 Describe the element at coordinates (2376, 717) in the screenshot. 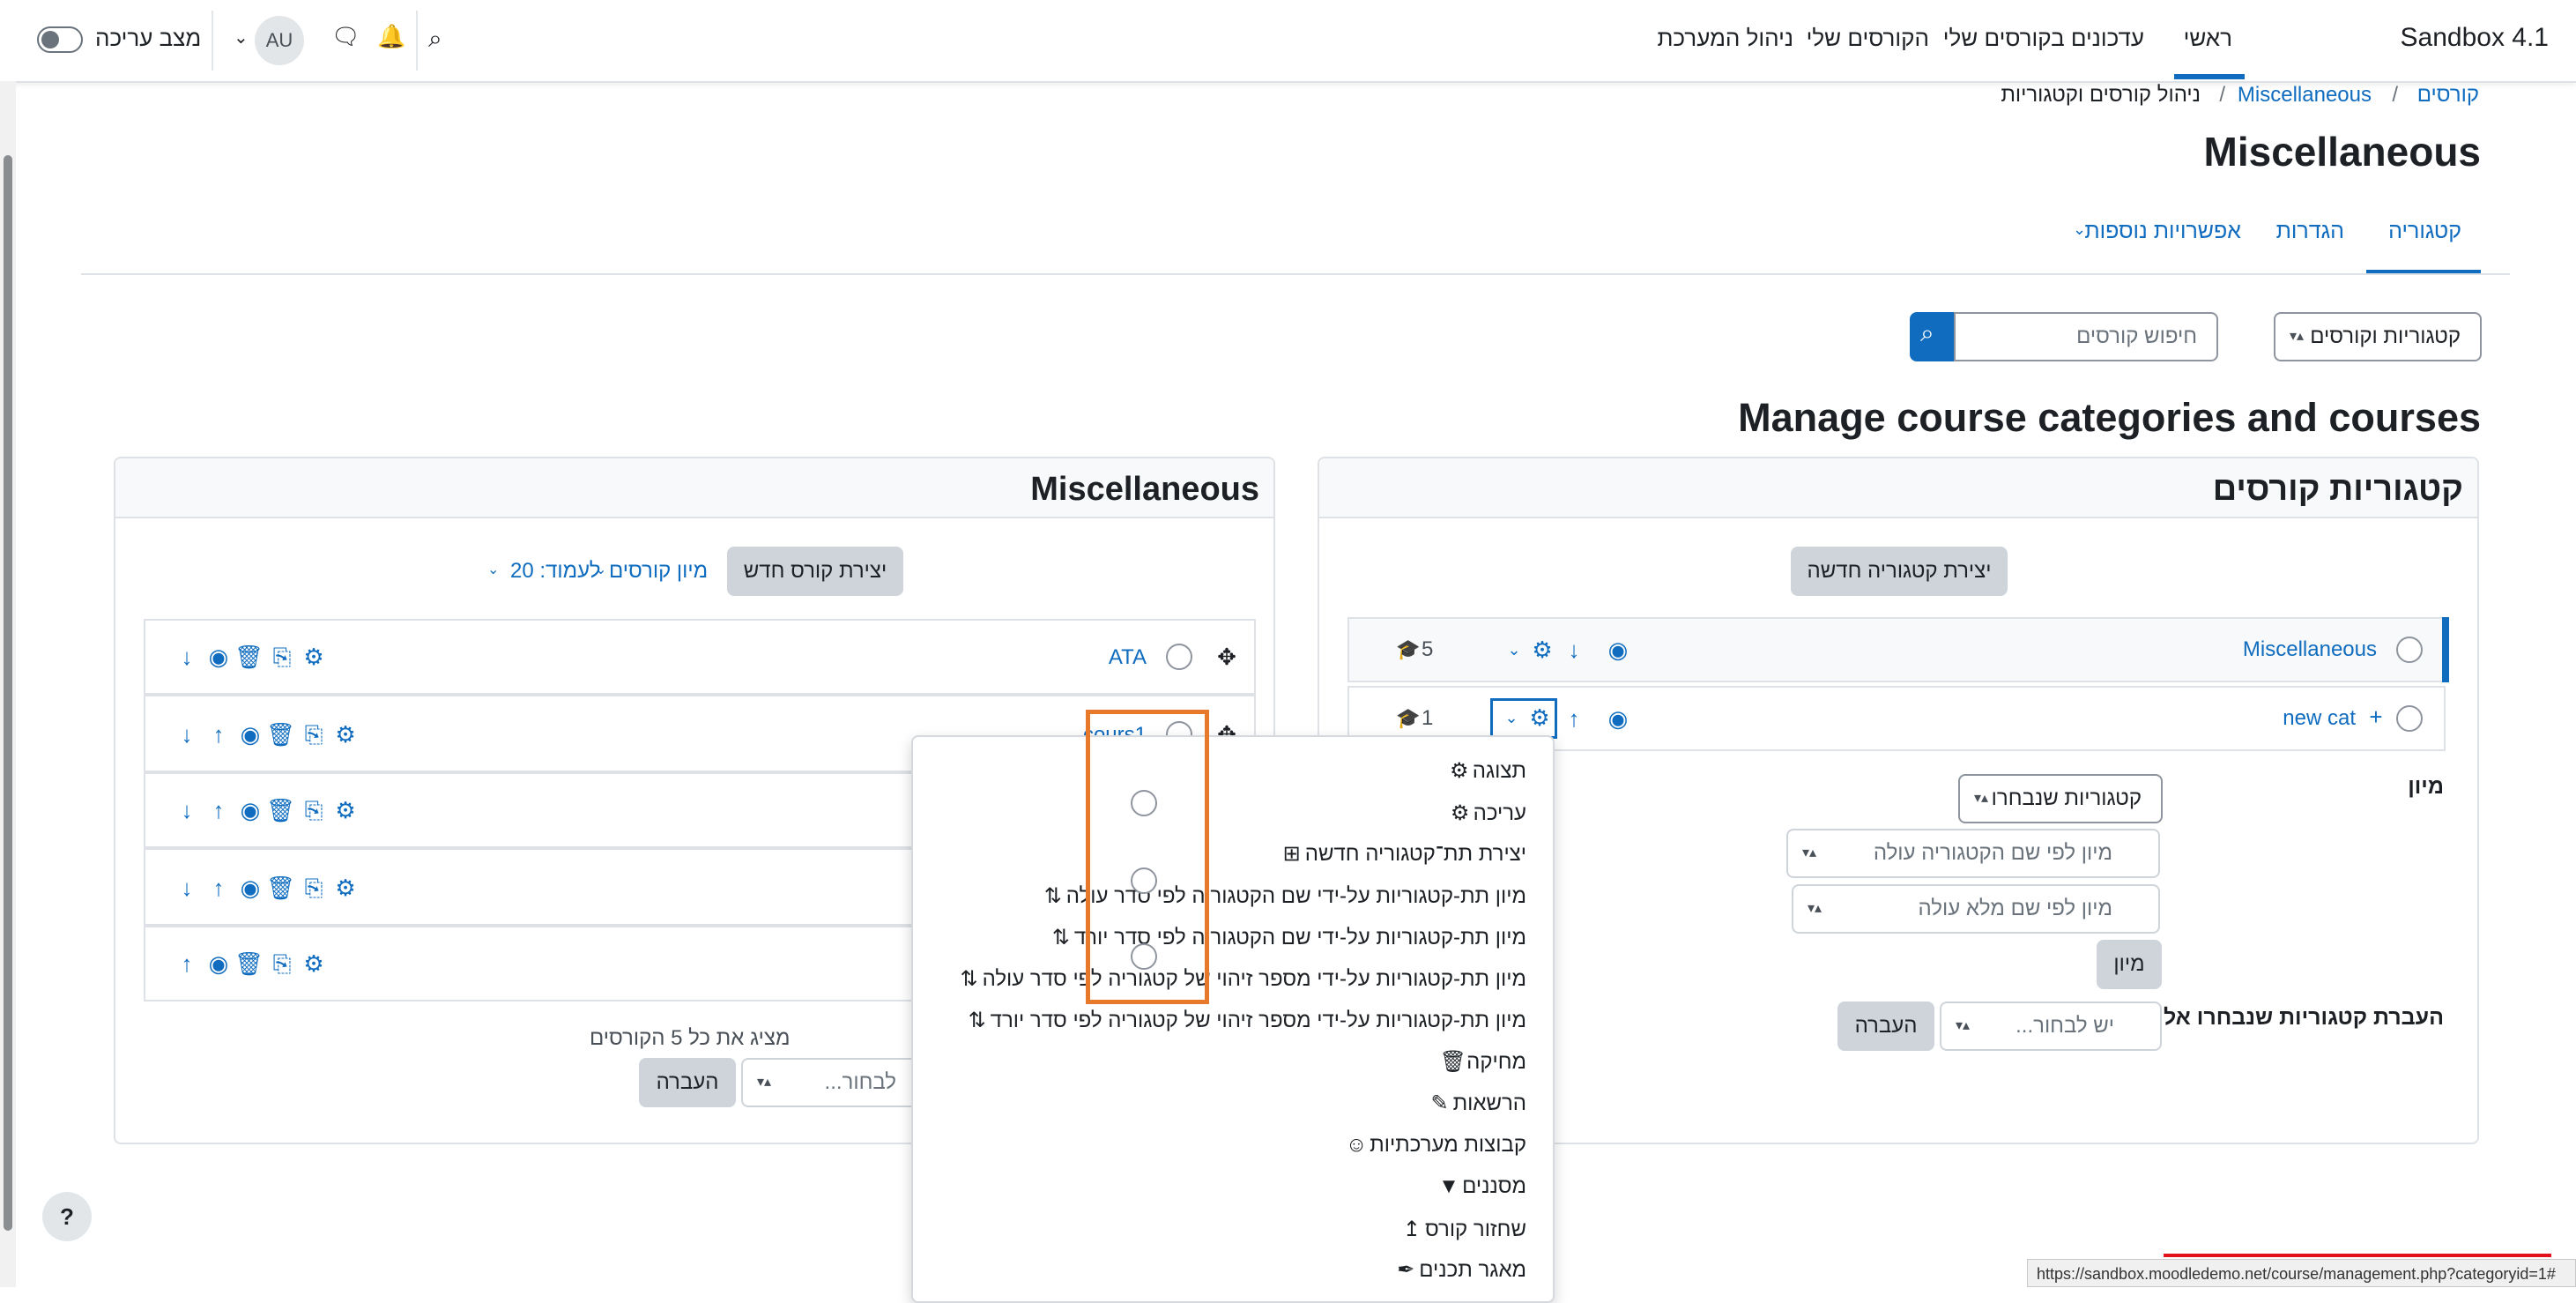

I see `plus-icon: +` at that location.